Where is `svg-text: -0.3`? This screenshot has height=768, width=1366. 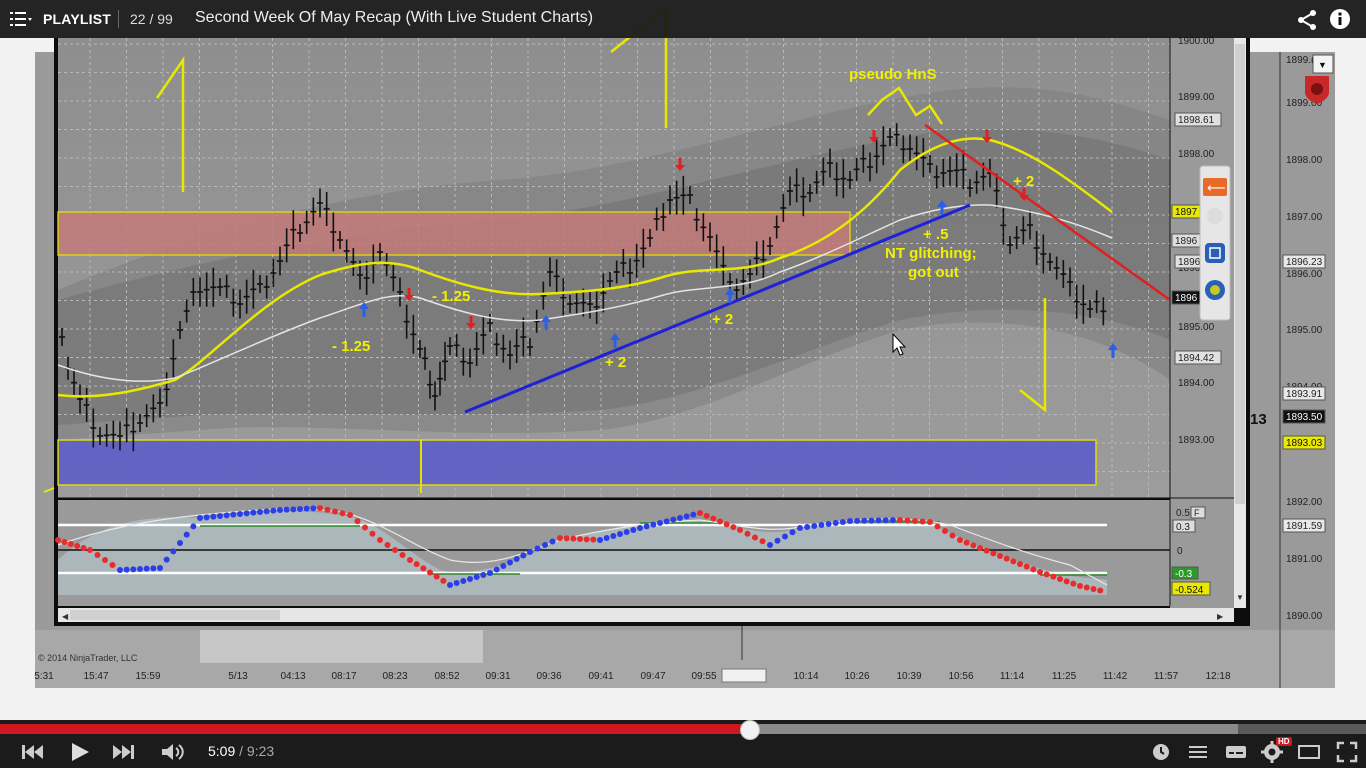
svg-text: -0.3 is located at coordinates (1184, 574).